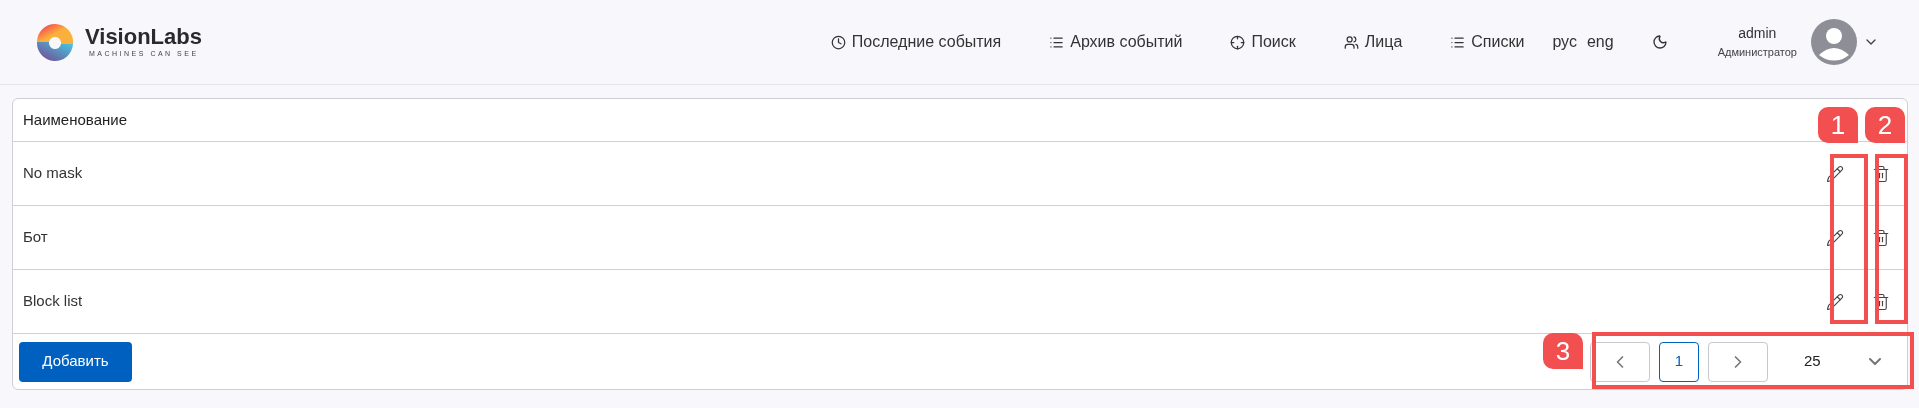  What do you see at coordinates (1834, 42) in the screenshot?
I see `avatar-icon` at bounding box center [1834, 42].